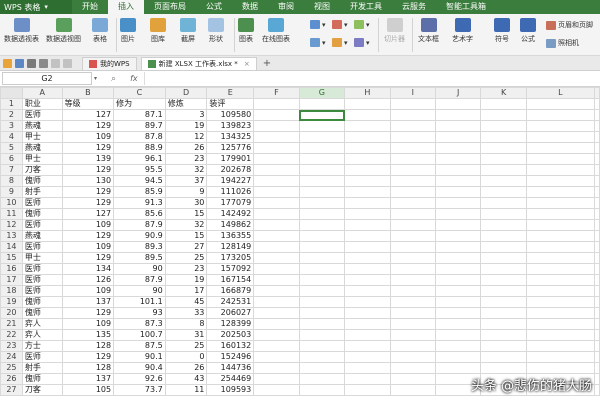  Describe the element at coordinates (11, 214) in the screenshot. I see `row-header: 11` at that location.